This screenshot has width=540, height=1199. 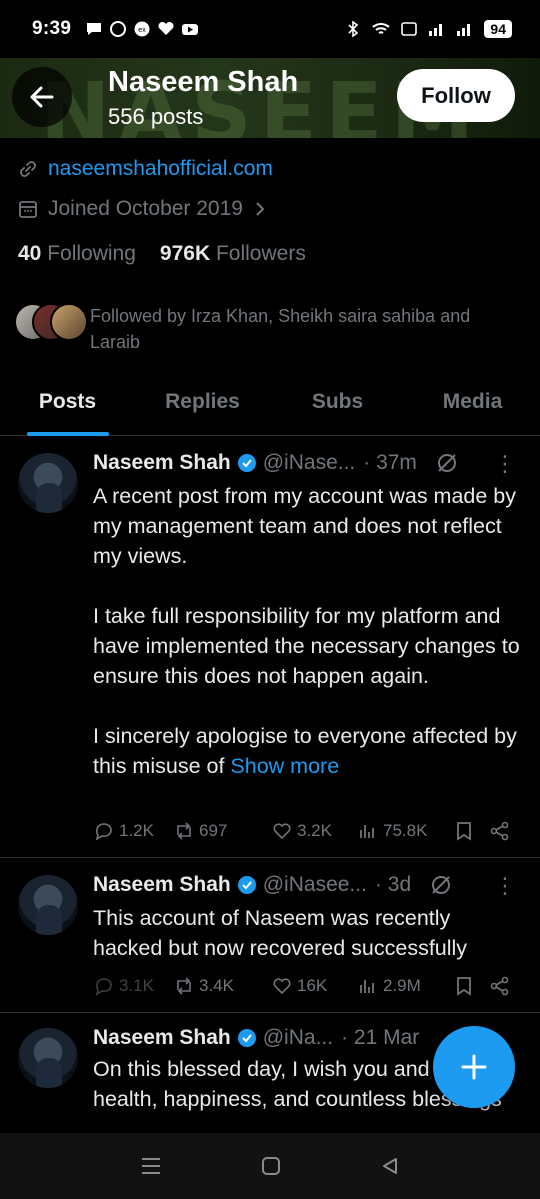 What do you see at coordinates (52, 28) in the screenshot?
I see `status-time: 9:39` at bounding box center [52, 28].